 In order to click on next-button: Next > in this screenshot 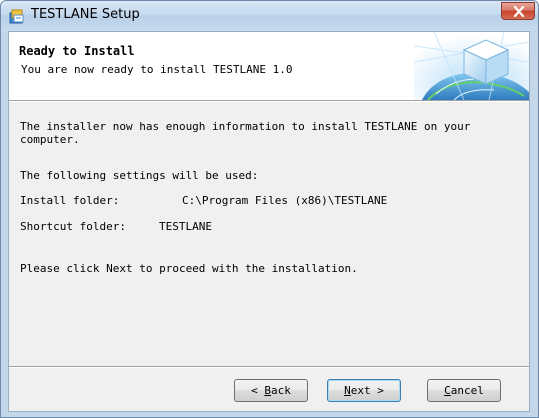, I will do `click(364, 390)`.